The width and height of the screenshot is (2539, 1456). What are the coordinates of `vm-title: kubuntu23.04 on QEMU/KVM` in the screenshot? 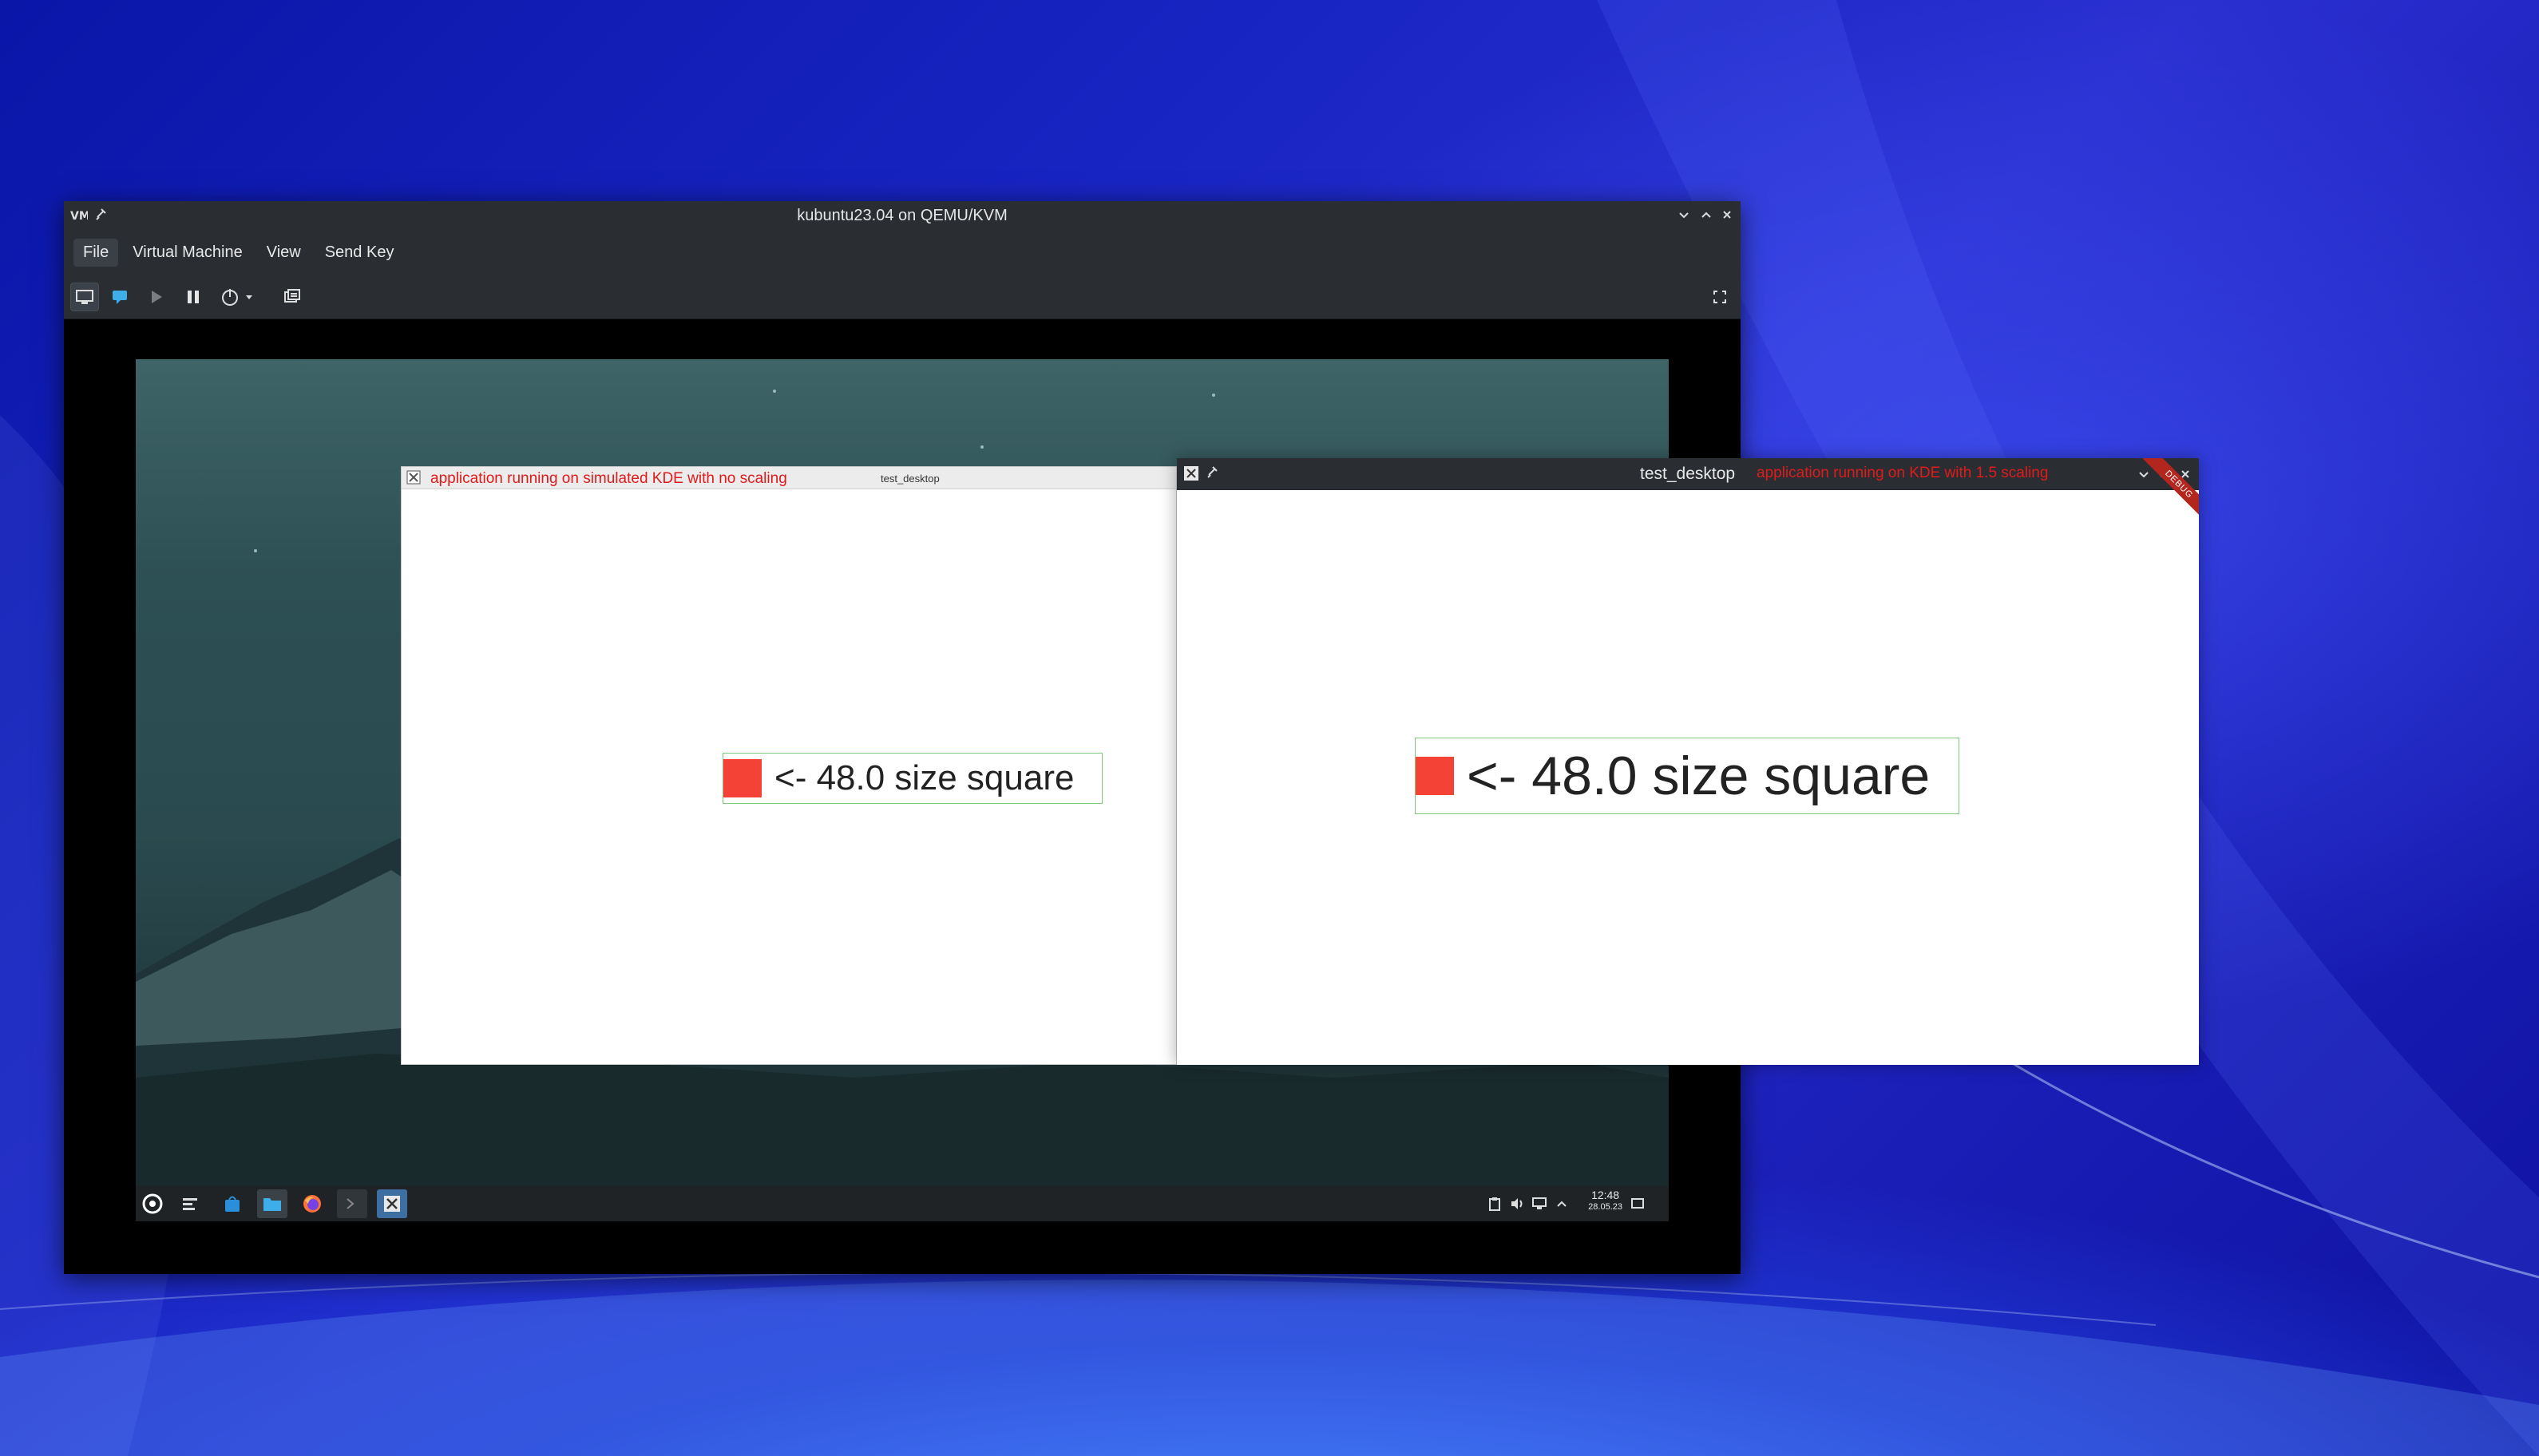 It's located at (902, 215).